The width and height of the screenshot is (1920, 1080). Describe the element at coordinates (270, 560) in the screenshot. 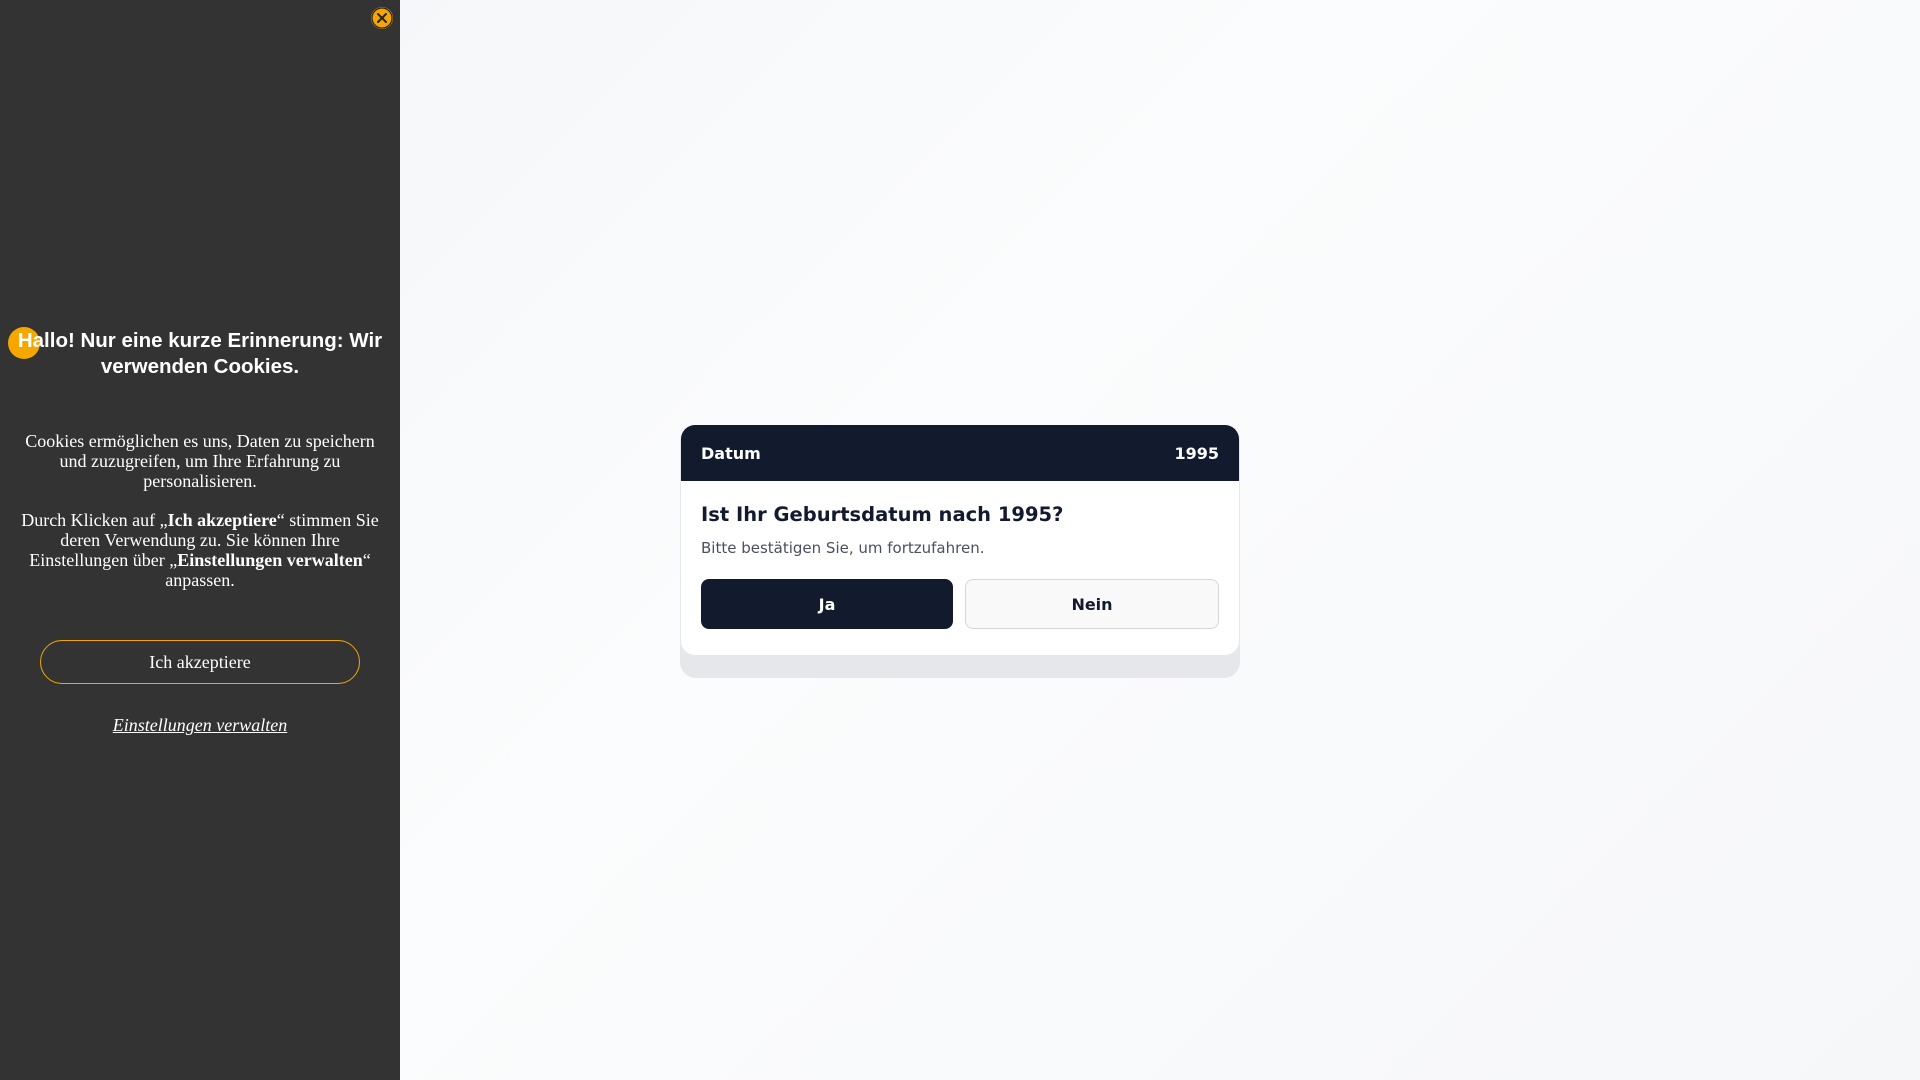

I see `settings-reference: Einstellungen verwalten` at that location.